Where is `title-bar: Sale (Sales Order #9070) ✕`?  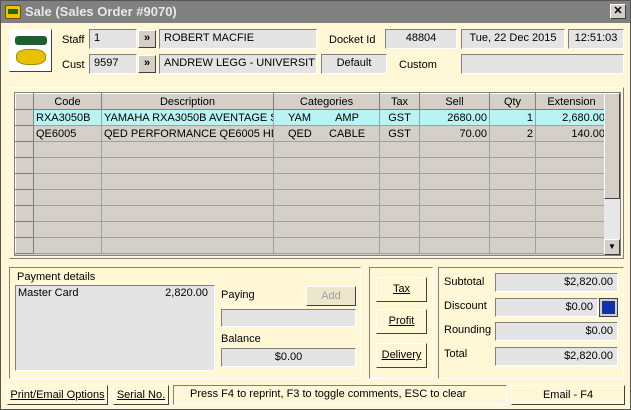 title-bar: Sale (Sales Order #9070) ✕ is located at coordinates (315, 12).